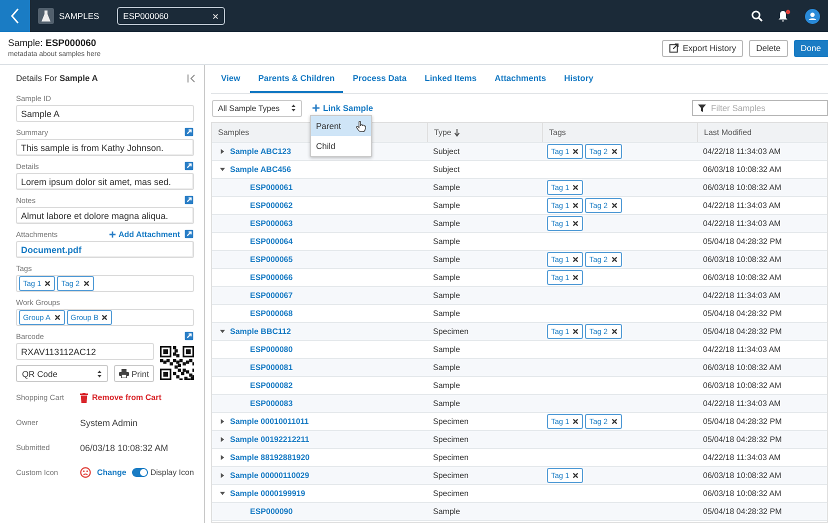 Image resolution: width=828 pixels, height=523 pixels. I want to click on sample-link: Sample 00000110029, so click(270, 475).